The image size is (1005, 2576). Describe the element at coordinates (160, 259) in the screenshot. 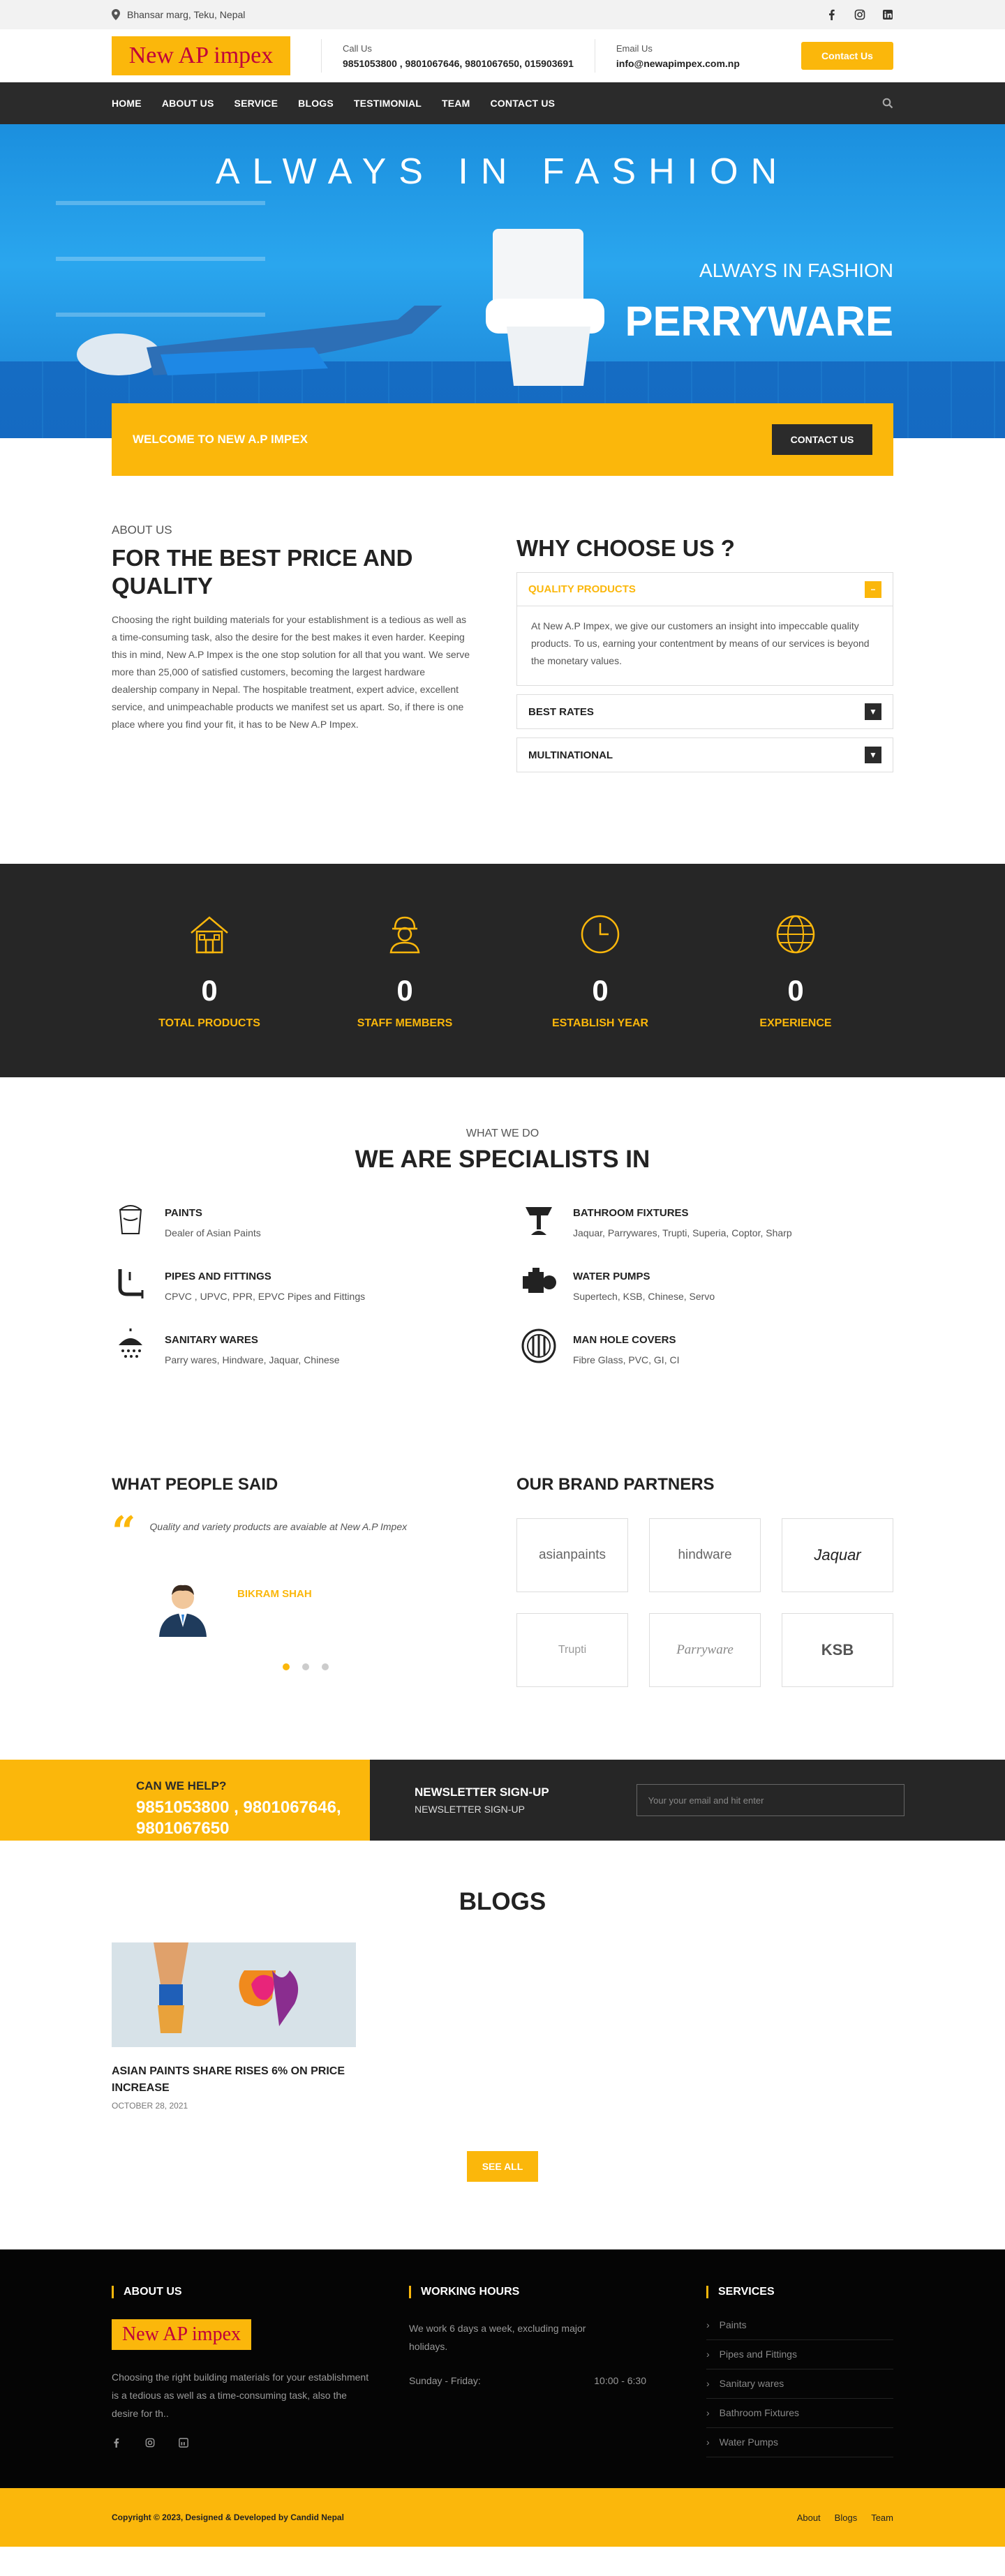

I see `hero-shelf` at that location.